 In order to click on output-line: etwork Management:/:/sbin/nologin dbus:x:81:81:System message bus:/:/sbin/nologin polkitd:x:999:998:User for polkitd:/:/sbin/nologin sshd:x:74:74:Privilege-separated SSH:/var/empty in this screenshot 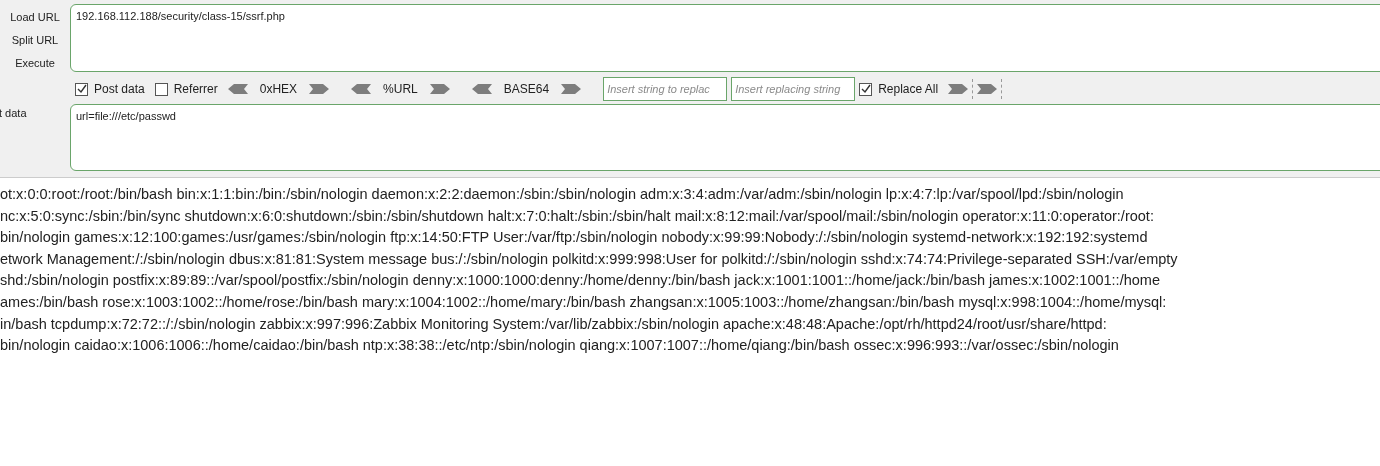, I will do `click(589, 259)`.